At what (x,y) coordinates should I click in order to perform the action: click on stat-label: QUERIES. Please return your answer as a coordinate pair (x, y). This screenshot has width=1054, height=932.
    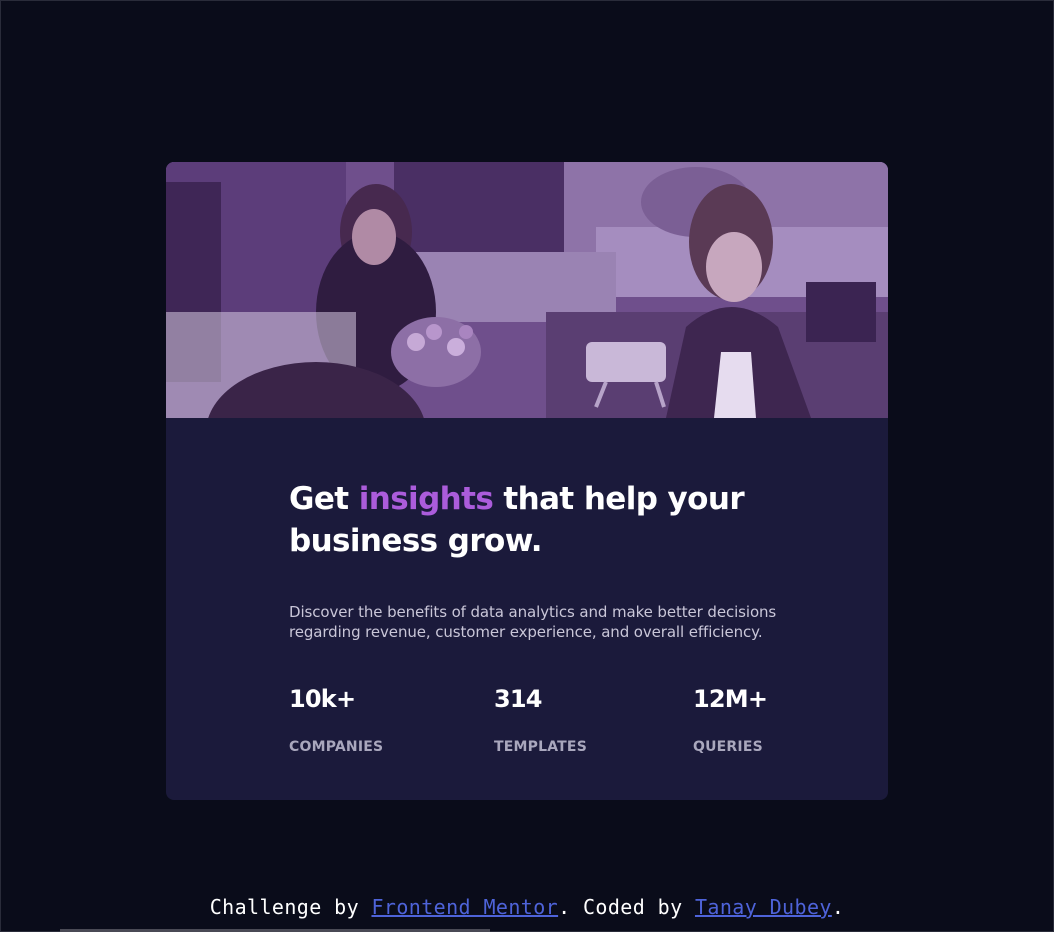
    Looking at the image, I should click on (728, 747).